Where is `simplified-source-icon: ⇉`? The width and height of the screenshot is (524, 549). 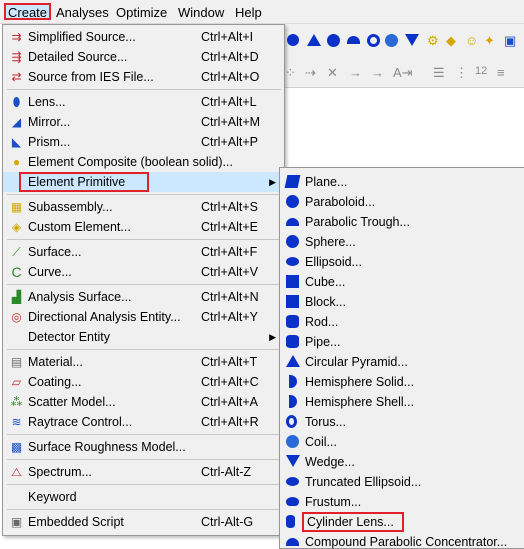 simplified-source-icon: ⇉ is located at coordinates (16, 37).